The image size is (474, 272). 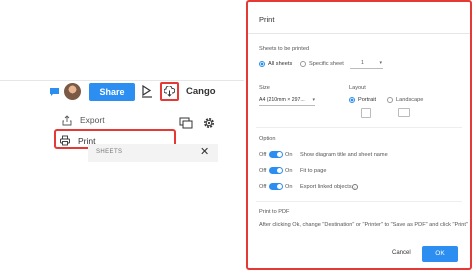 I want to click on all-sheets-label: All sheets, so click(x=280, y=64).